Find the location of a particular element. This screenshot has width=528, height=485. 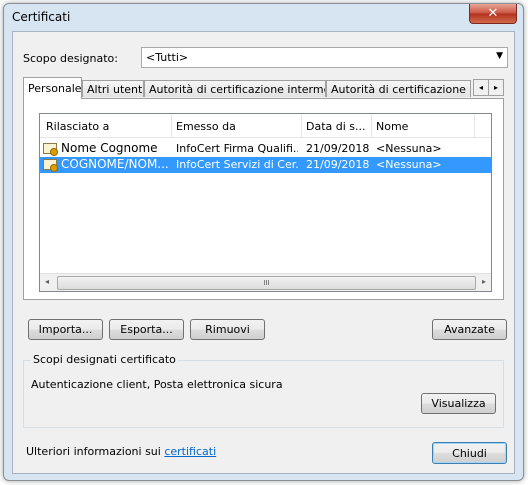

close-button: Chiudi is located at coordinates (469, 453).